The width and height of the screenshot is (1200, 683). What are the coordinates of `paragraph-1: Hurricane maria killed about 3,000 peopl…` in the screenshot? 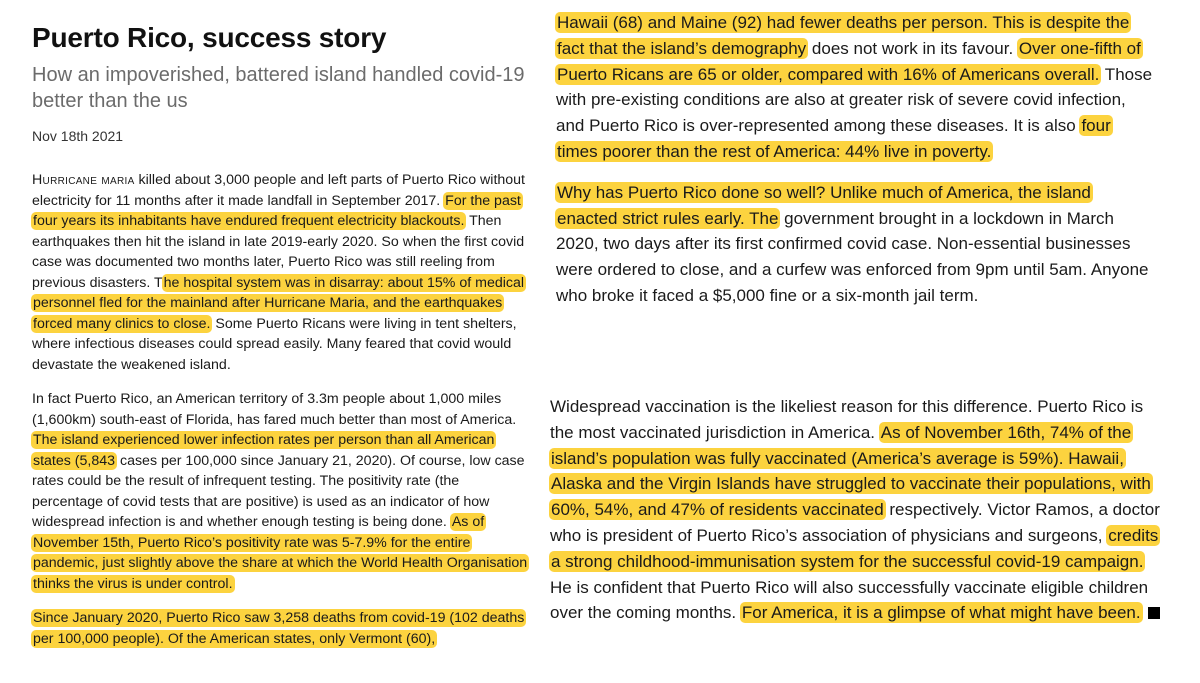 It's located at (279, 272).